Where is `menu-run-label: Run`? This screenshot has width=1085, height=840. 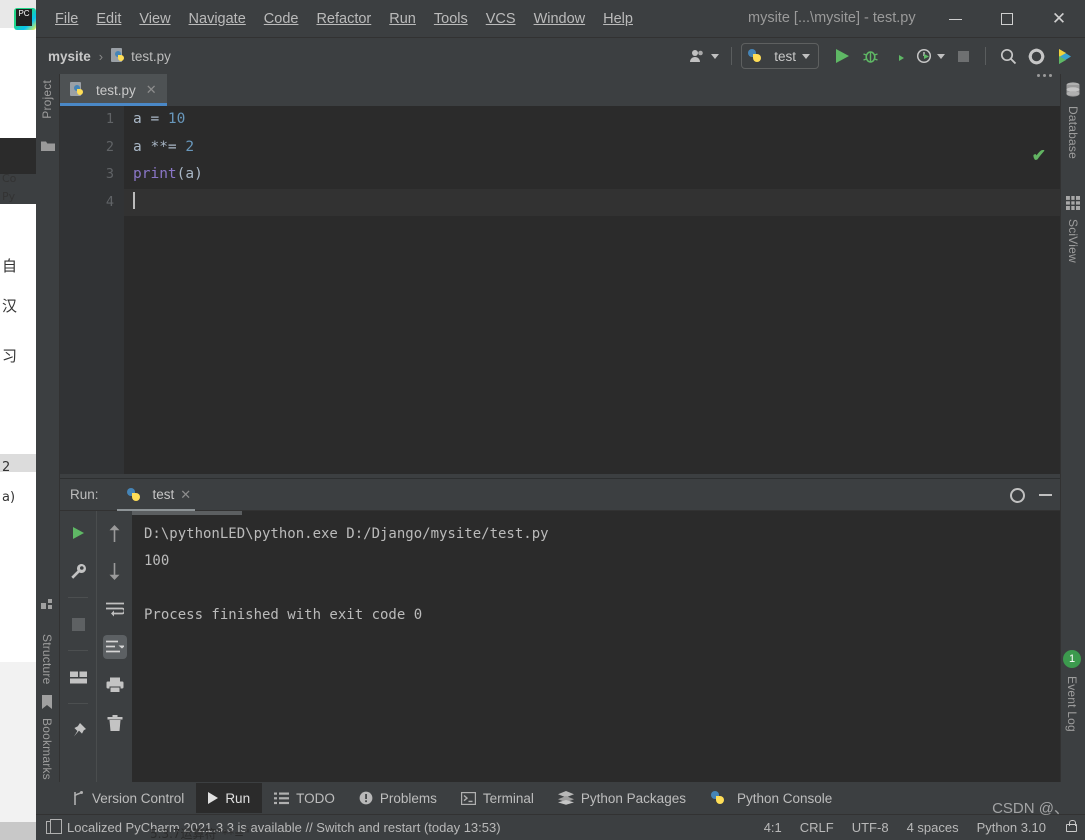 menu-run-label: Run is located at coordinates (402, 18).